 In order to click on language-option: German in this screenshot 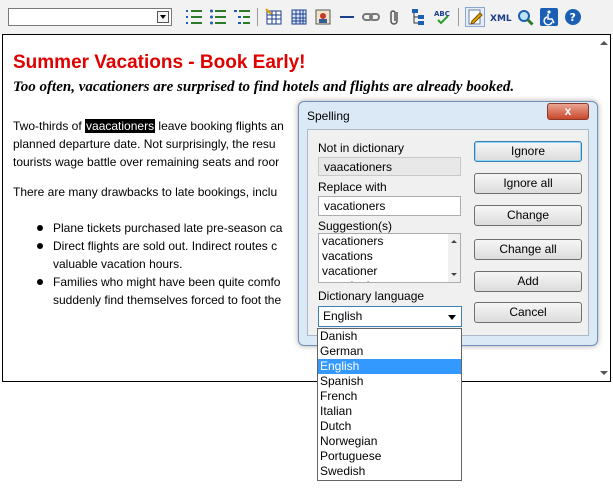, I will do `click(389, 351)`.